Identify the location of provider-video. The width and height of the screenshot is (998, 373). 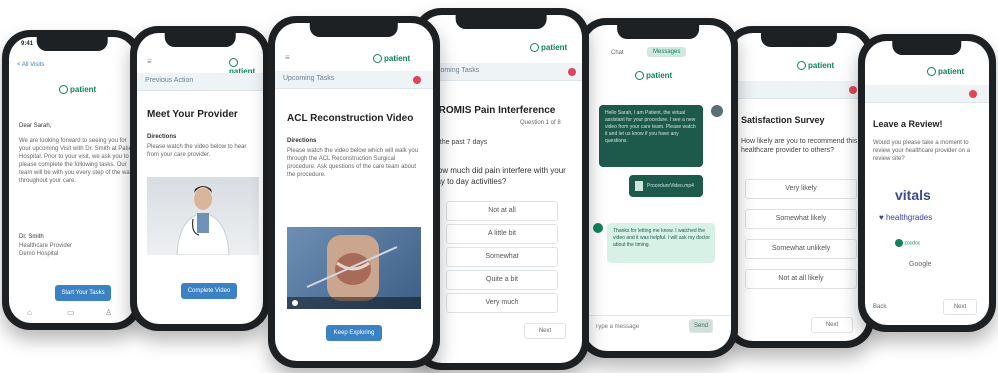
(203, 216).